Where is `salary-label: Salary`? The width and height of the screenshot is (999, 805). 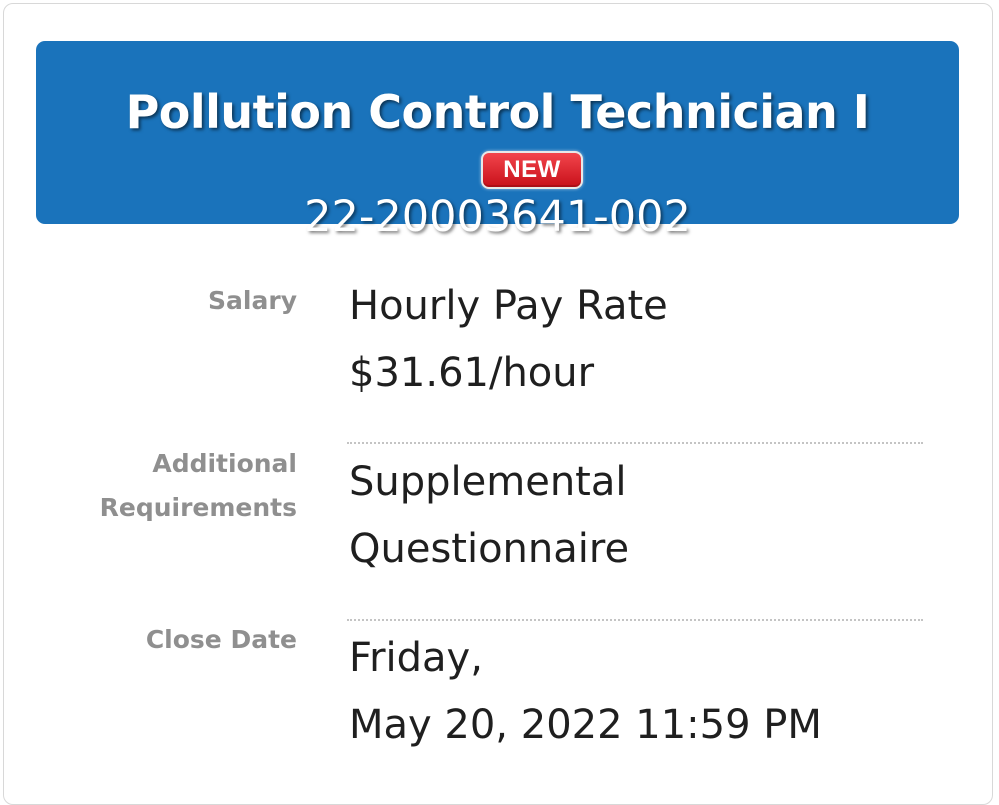 salary-label: Salary is located at coordinates (252, 300).